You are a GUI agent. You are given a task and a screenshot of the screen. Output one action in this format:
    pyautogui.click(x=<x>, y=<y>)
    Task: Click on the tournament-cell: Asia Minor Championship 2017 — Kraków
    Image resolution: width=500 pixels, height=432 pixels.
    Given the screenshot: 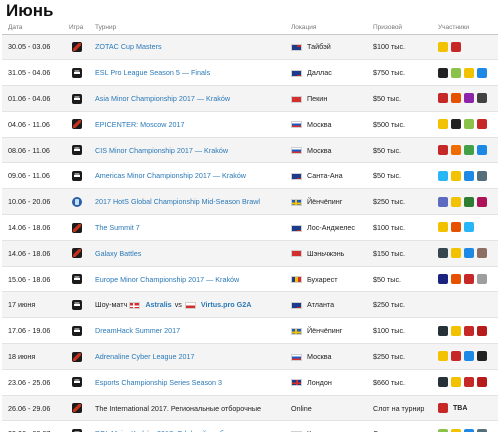 What is the action you would take?
    pyautogui.click(x=187, y=98)
    